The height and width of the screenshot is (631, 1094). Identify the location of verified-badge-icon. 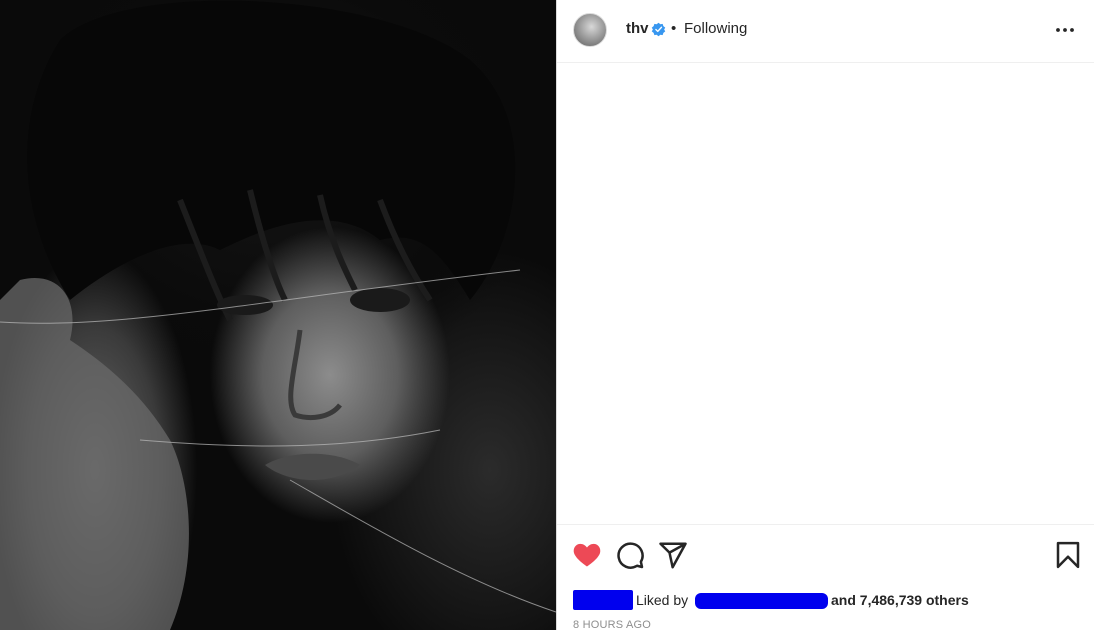
(658, 29).